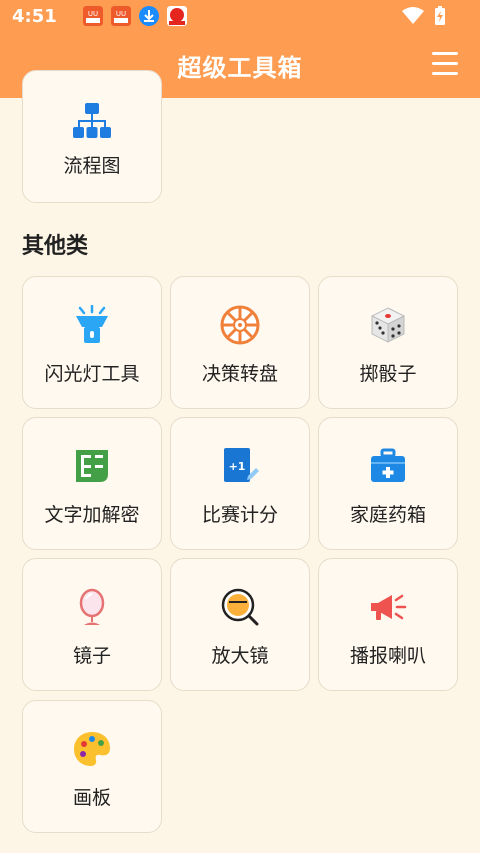 This screenshot has height=853, width=480. I want to click on tool-label: 播报喇叭, so click(387, 656).